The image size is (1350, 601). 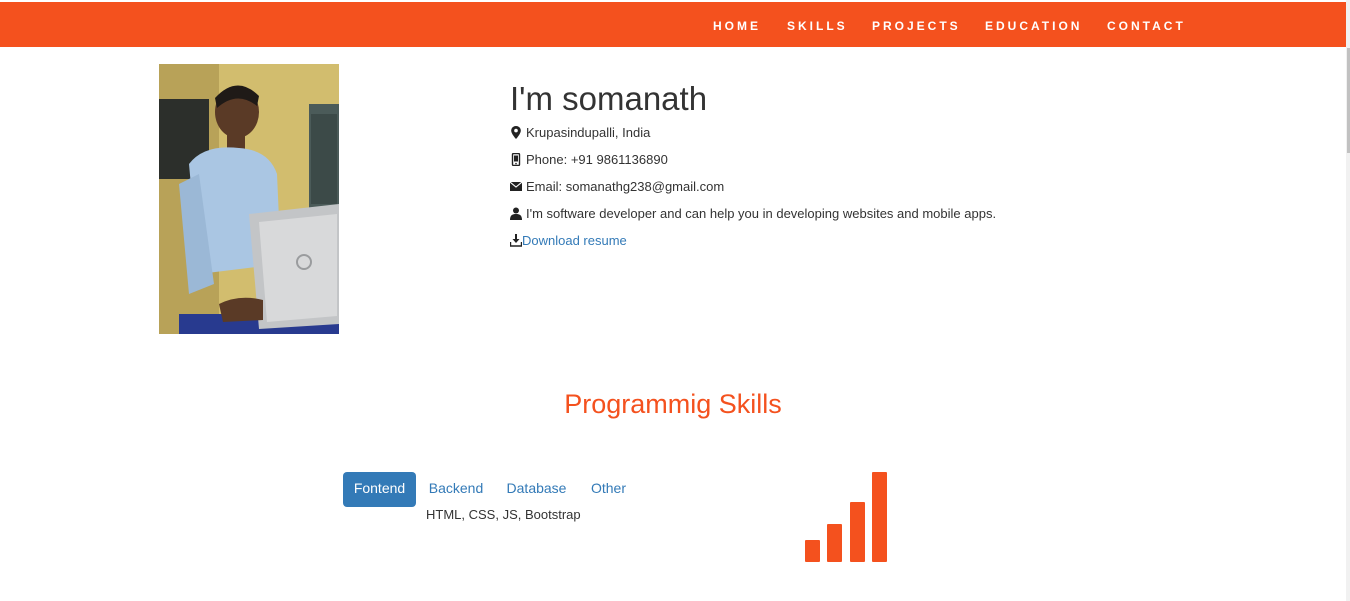 I want to click on tab-frontend: Fontend, so click(x=379, y=489).